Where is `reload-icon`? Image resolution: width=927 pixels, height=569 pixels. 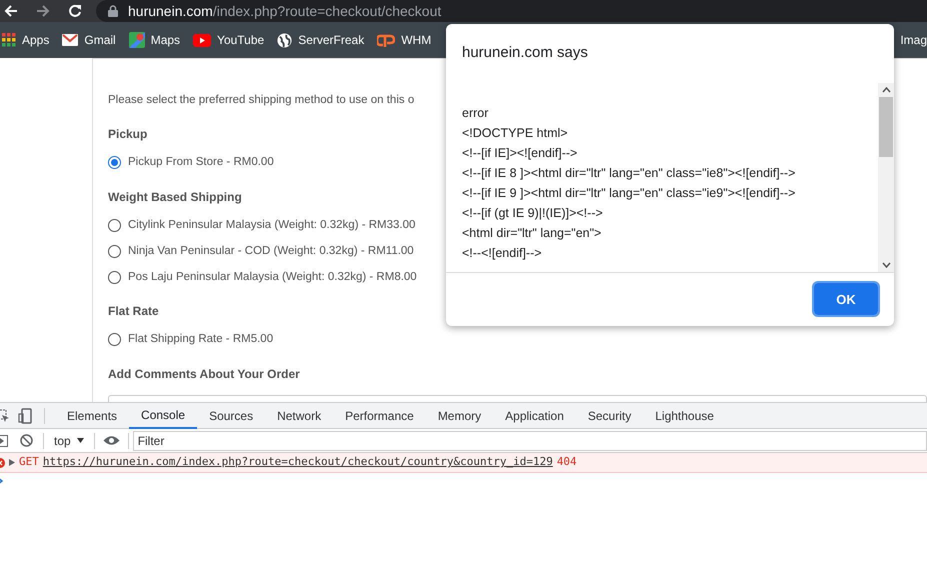
reload-icon is located at coordinates (75, 11).